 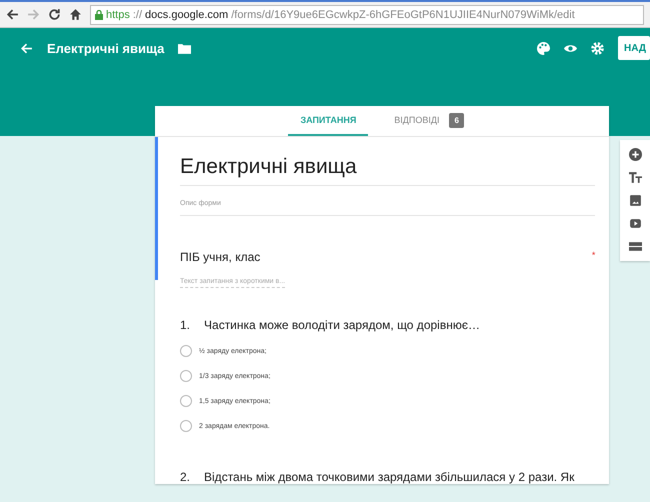 I want to click on header-title: Електричні явища, so click(x=105, y=48).